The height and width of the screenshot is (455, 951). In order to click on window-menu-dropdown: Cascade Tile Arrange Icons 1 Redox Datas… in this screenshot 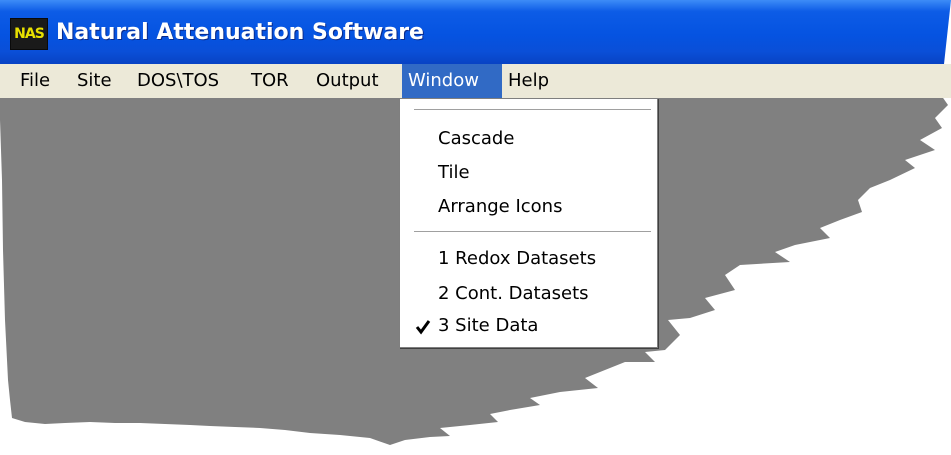, I will do `click(528, 223)`.